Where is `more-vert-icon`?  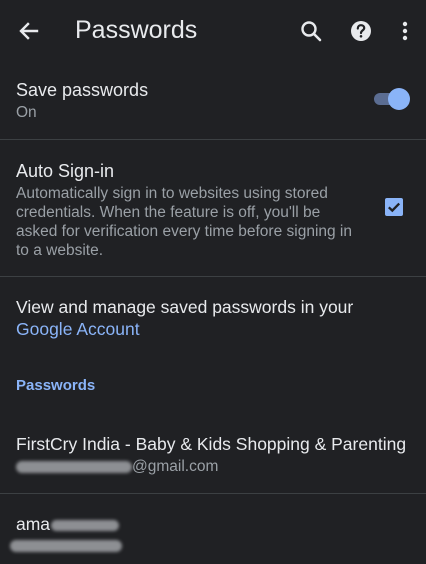
more-vert-icon is located at coordinates (405, 31).